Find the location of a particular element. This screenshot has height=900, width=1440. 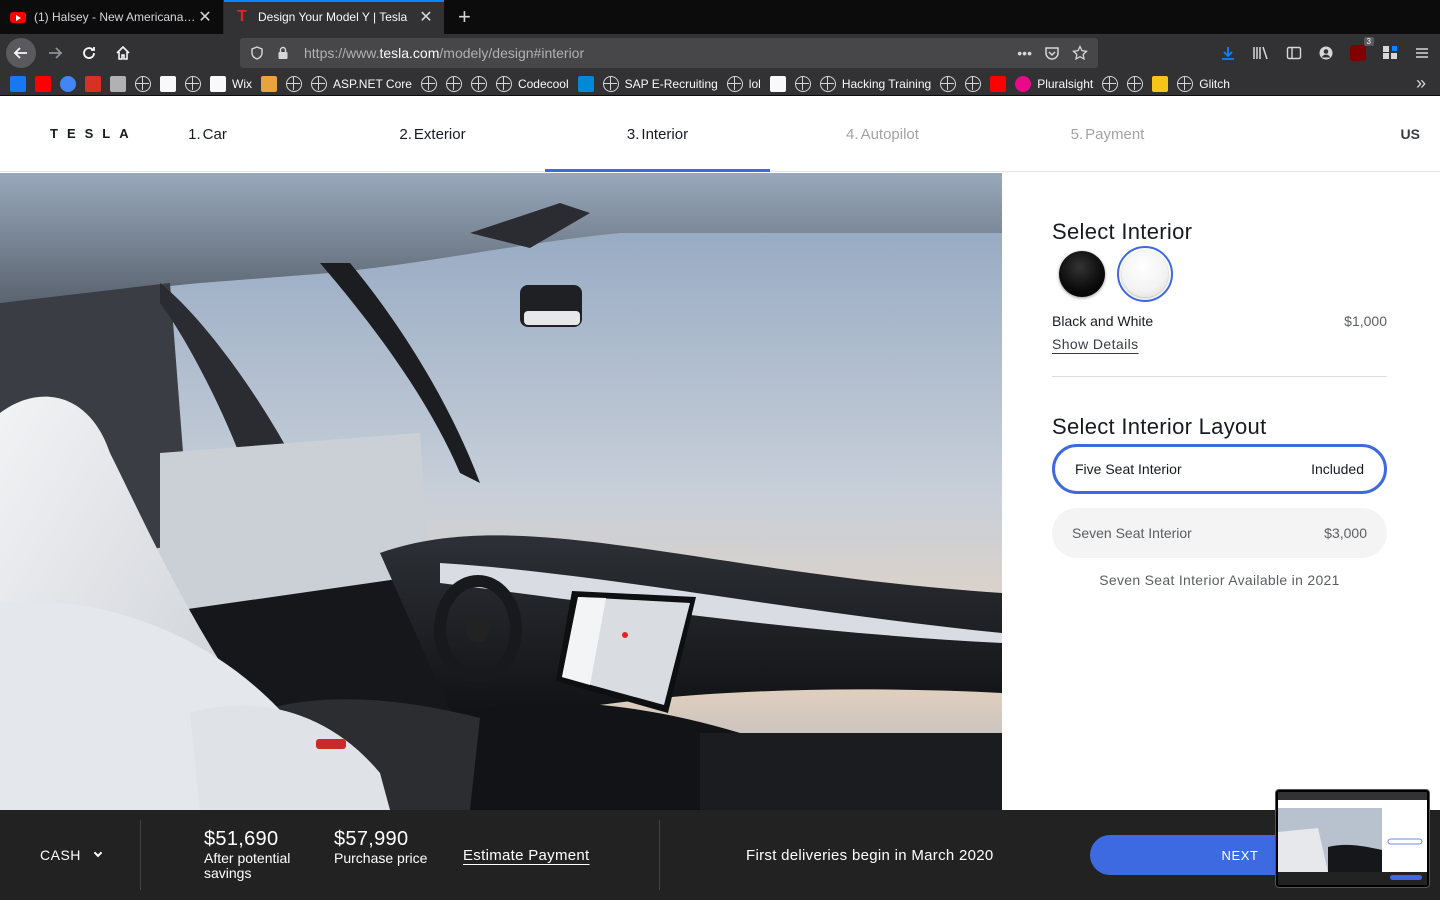

account-icon is located at coordinates (1326, 53).